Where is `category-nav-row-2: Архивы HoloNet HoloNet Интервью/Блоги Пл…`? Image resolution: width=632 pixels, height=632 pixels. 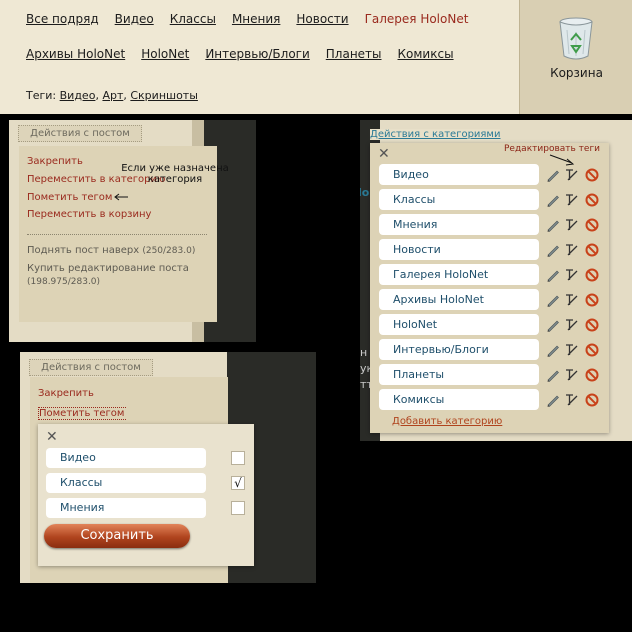
category-nav-row-2: Архивы HoloNet HoloNet Интервью/Блоги Пл… is located at coordinates (248, 54).